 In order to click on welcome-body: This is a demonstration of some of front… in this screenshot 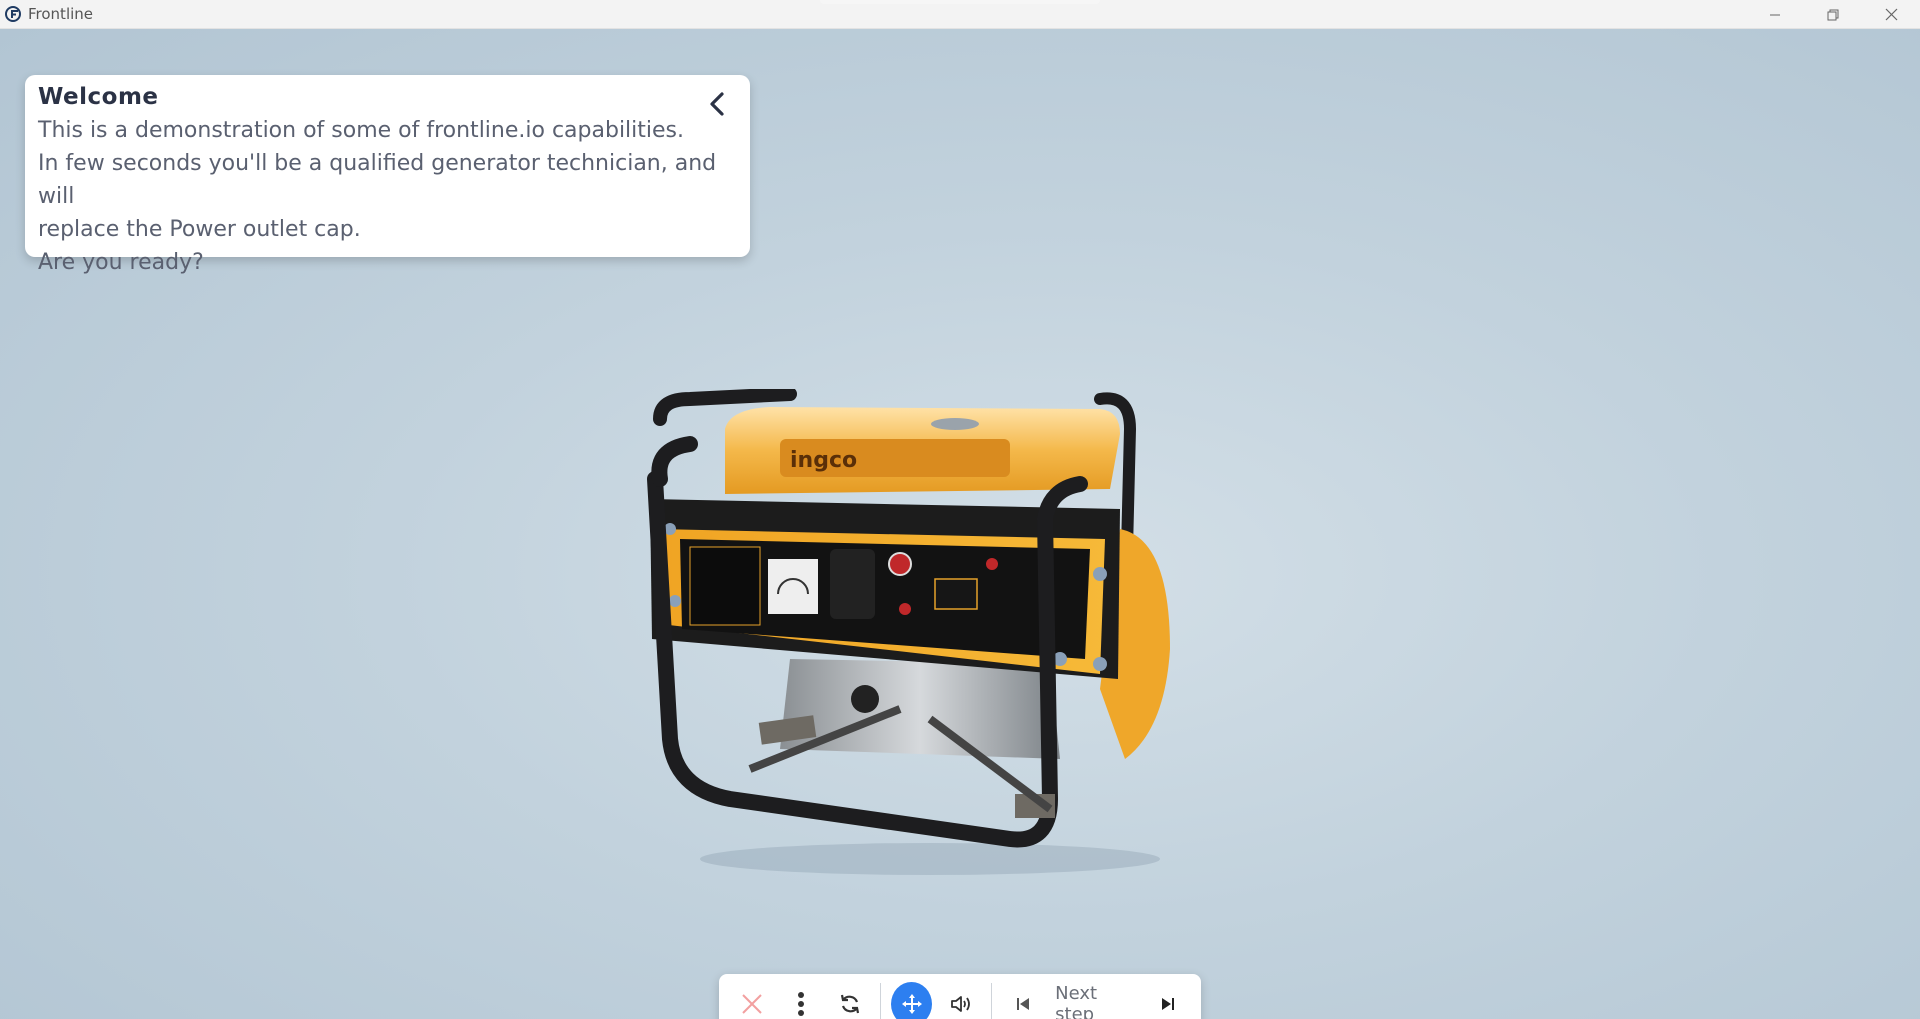, I will do `click(387, 196)`.